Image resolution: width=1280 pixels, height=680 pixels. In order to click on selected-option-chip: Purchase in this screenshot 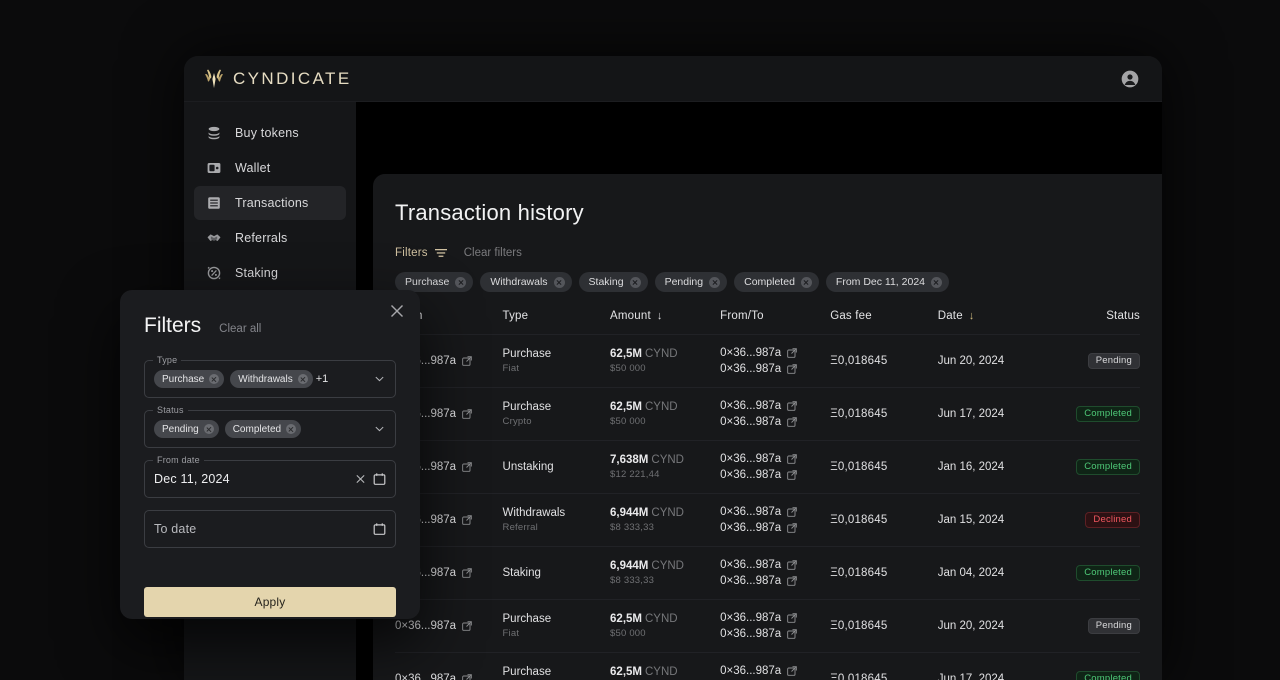, I will do `click(189, 379)`.